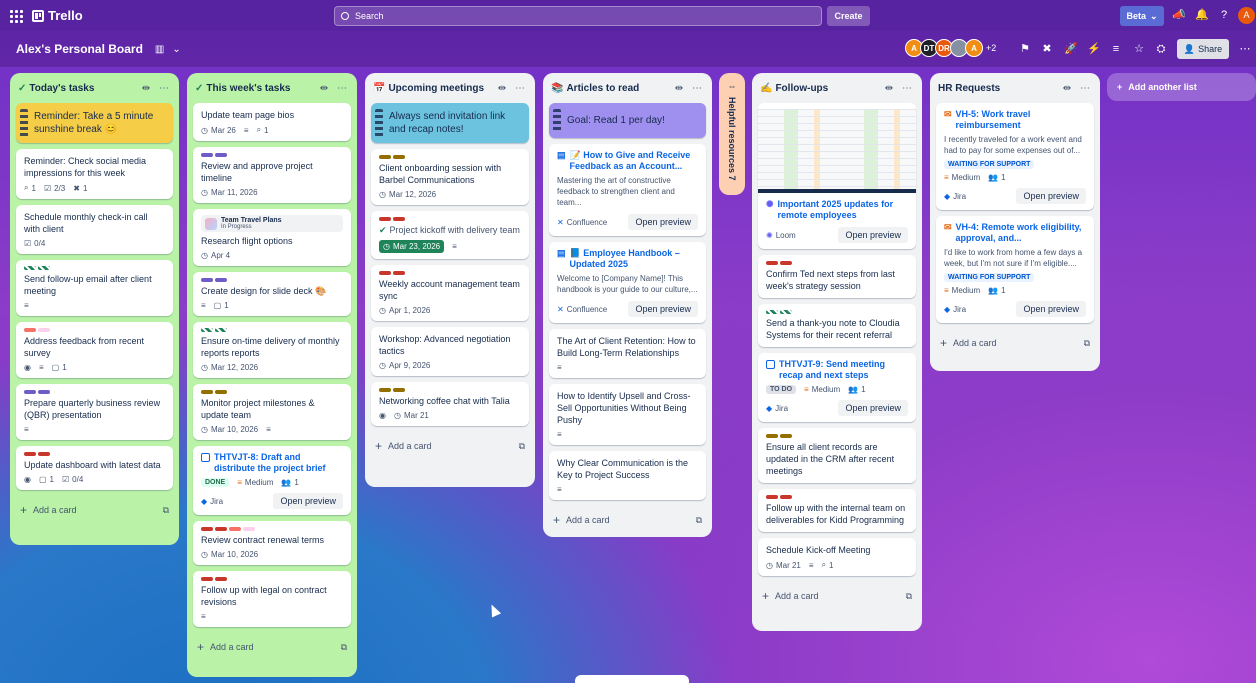 The image size is (1256, 683). What do you see at coordinates (1179, 15) in the screenshot?
I see `megaphone-icon: 📣` at bounding box center [1179, 15].